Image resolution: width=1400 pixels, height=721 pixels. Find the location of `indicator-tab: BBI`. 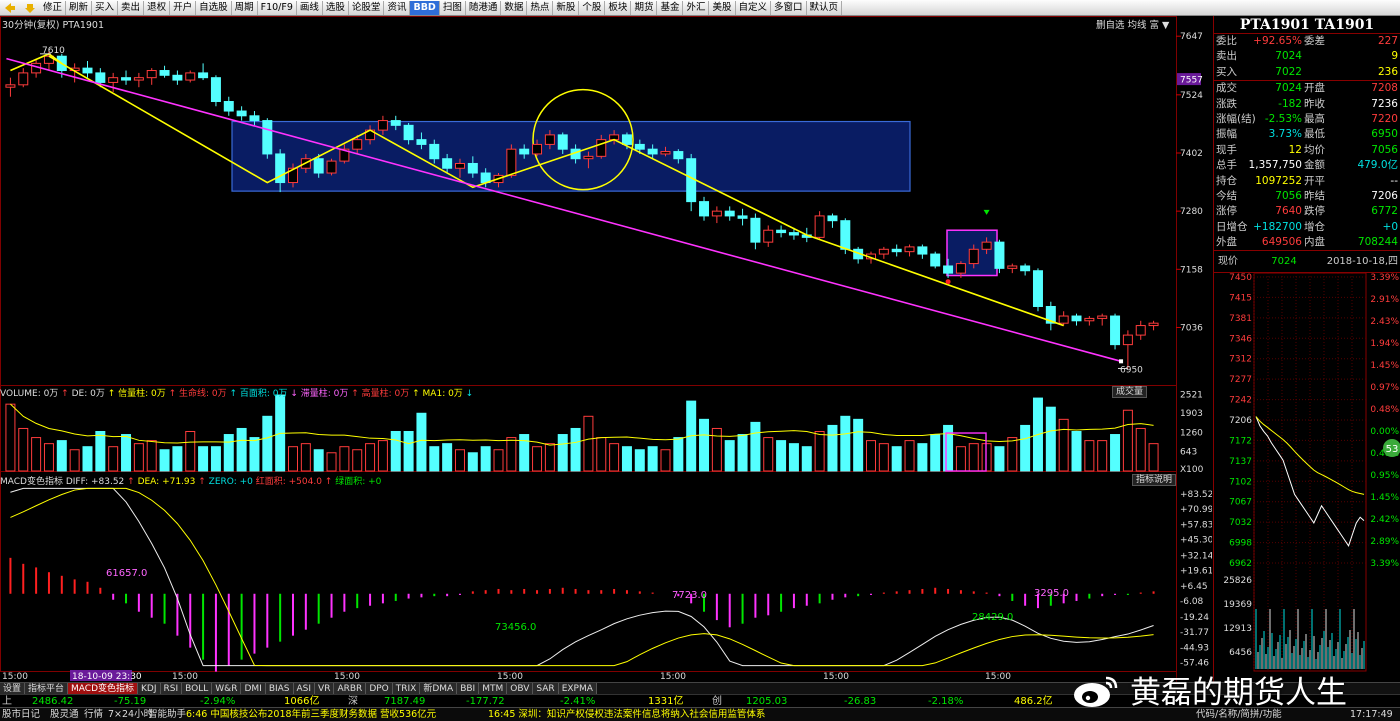

indicator-tab: BBI is located at coordinates (468, 688).